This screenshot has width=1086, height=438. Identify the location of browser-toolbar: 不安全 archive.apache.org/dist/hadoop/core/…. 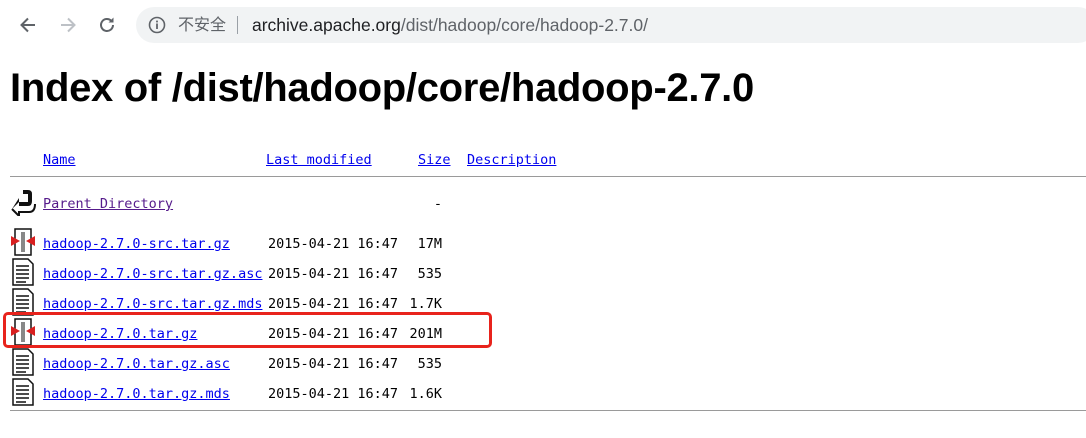
(543, 25).